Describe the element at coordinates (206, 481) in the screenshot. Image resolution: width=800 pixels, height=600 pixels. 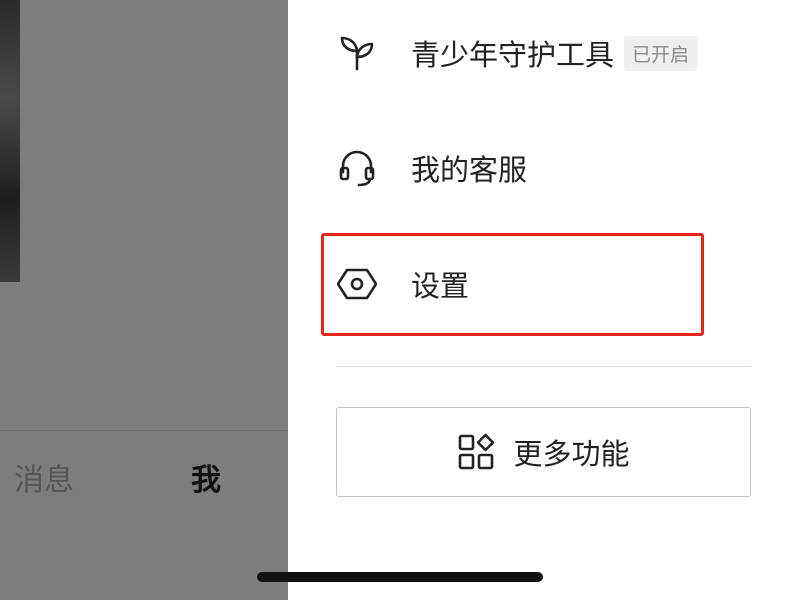
I see `tab-me: 我` at that location.